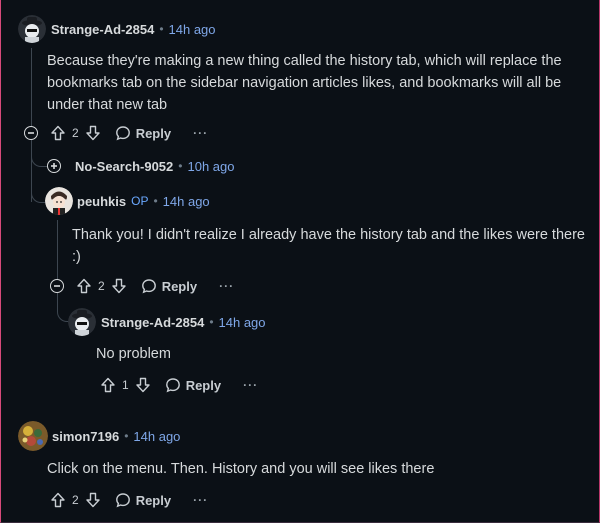  What do you see at coordinates (125, 385) in the screenshot?
I see `vote-count: 1` at bounding box center [125, 385].